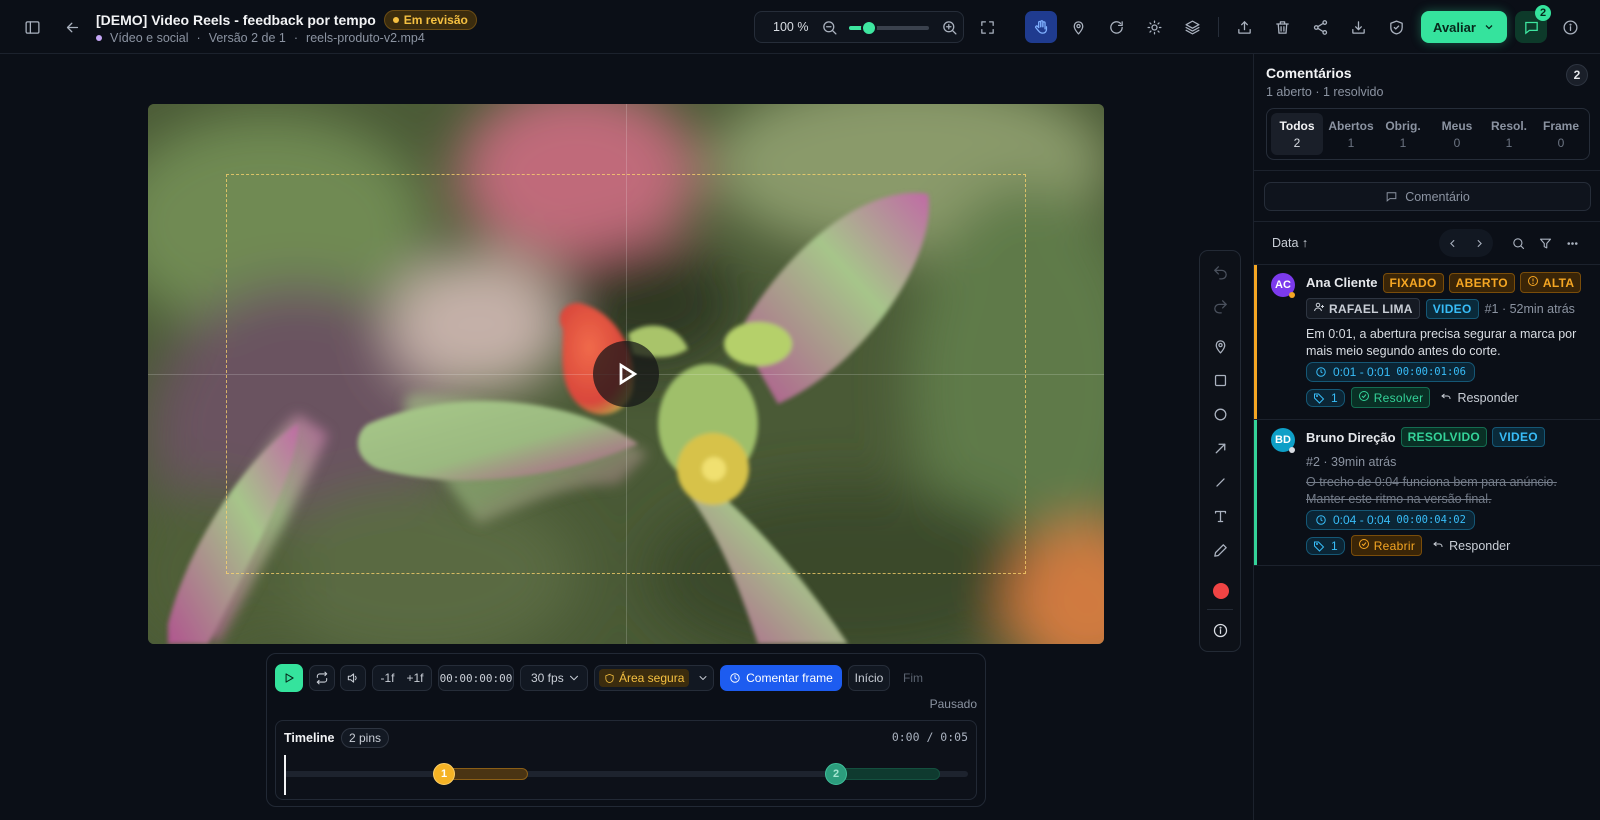  I want to click on time-range-chip: 0:01 - 0:01 00:00:01:06, so click(1390, 372).